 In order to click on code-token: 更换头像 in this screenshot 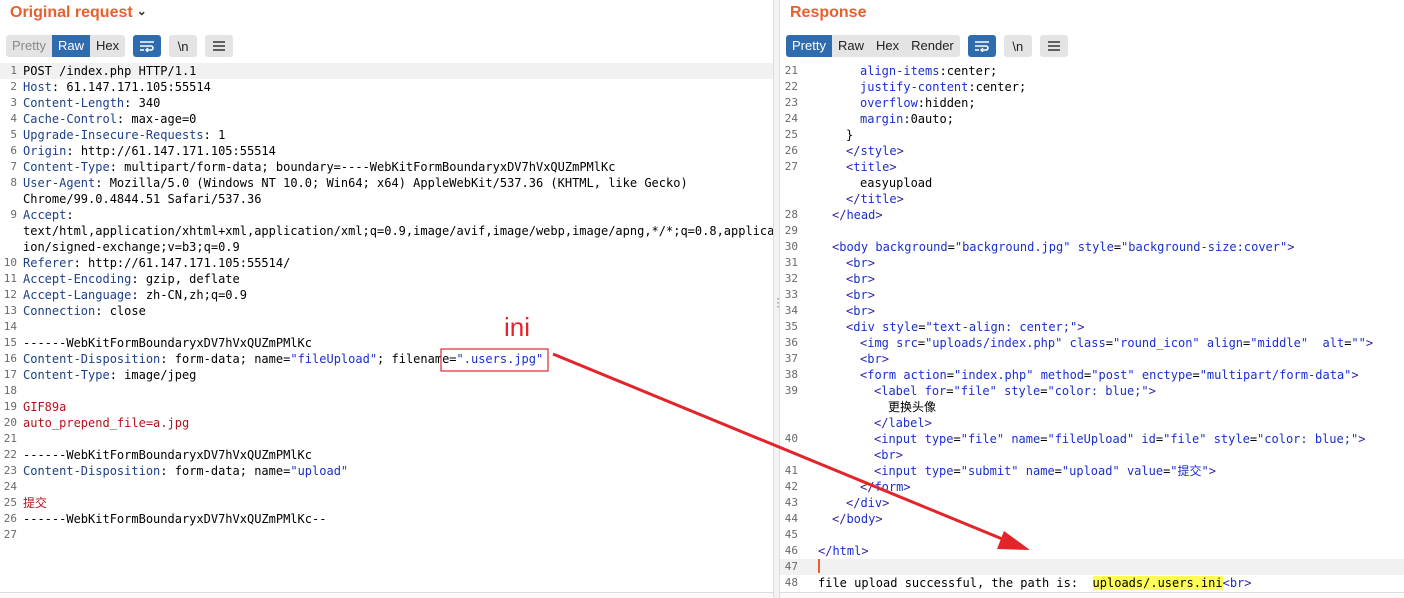, I will do `click(912, 407)`.